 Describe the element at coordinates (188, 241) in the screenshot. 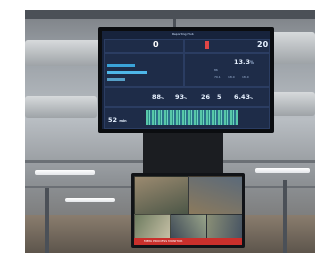

I see `cctv-banner: MEPA PROCESS MONITOR` at that location.